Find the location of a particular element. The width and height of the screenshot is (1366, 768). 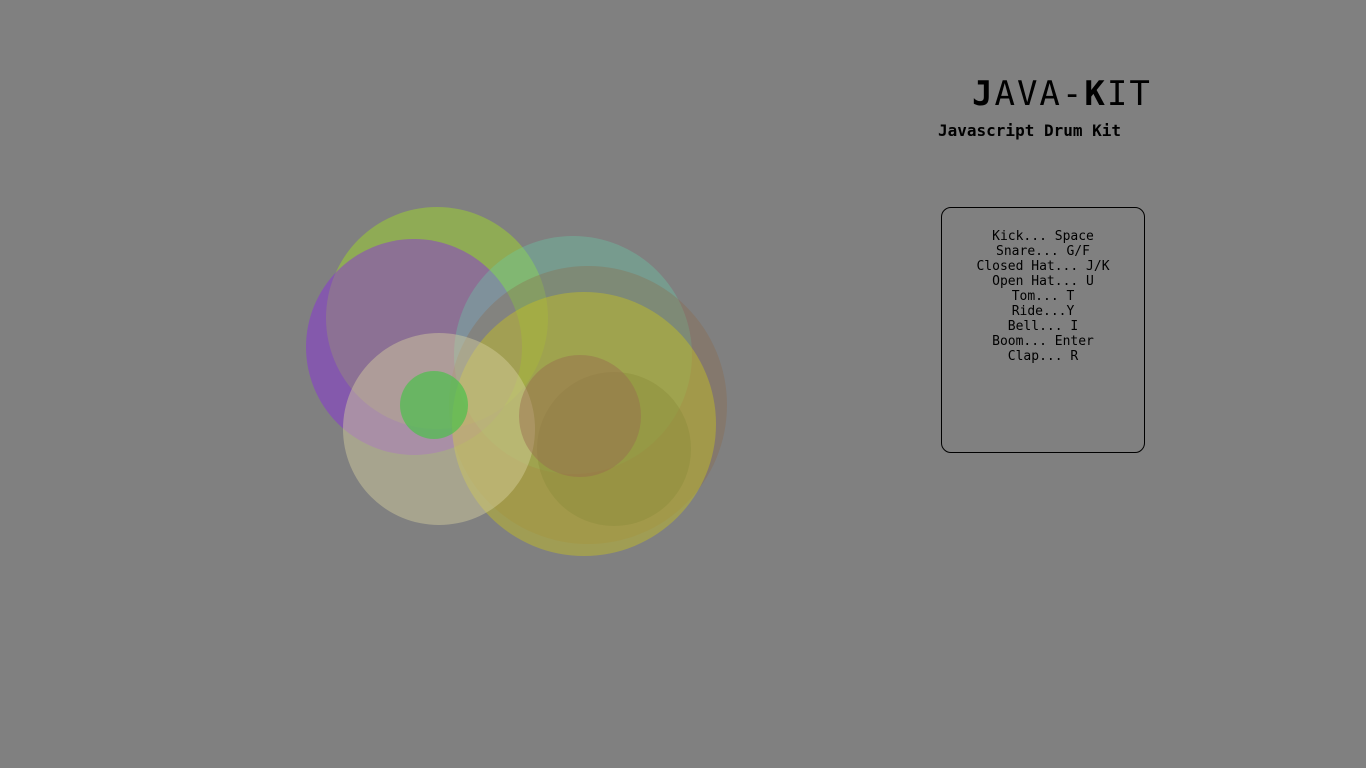

keymap-clap: Clap... R is located at coordinates (1043, 356).